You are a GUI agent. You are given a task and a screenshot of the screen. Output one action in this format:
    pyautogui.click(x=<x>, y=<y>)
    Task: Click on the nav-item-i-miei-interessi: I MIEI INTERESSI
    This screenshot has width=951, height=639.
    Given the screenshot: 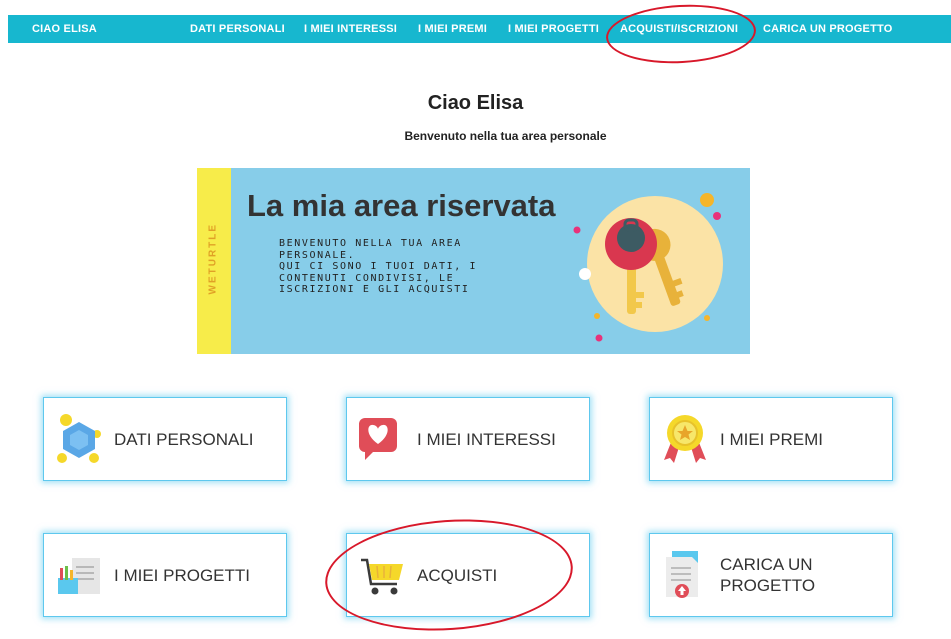 What is the action you would take?
    pyautogui.click(x=350, y=29)
    